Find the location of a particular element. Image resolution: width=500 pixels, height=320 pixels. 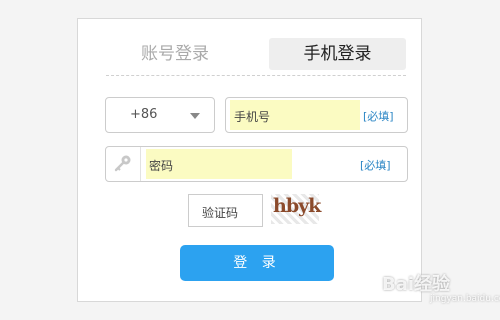

key-icon is located at coordinates (123, 164).